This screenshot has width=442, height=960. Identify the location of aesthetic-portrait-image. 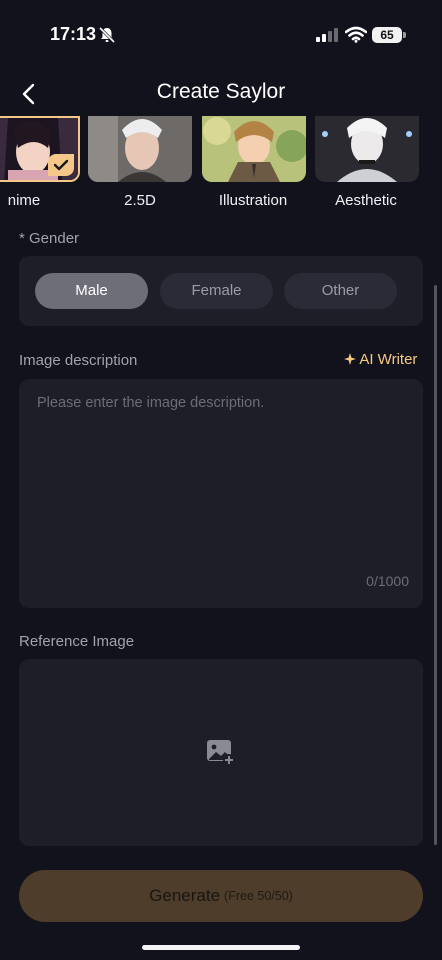
(367, 149).